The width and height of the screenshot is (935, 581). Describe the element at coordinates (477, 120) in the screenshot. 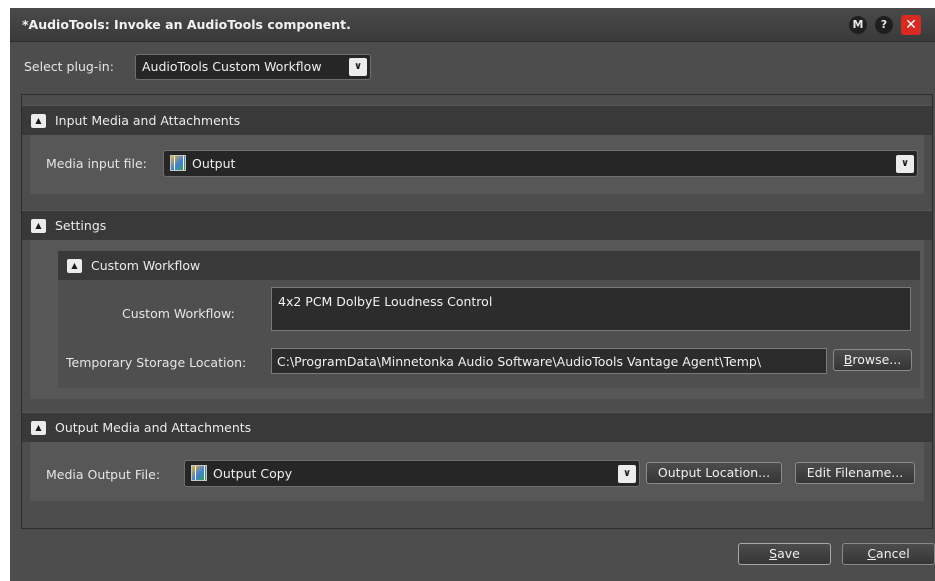

I see `input-section-header: ▲ Input Media and Attachments` at that location.